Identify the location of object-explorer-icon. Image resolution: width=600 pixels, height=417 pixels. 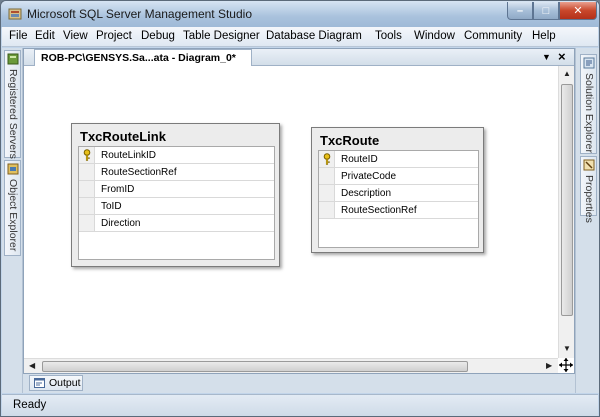
(13, 169).